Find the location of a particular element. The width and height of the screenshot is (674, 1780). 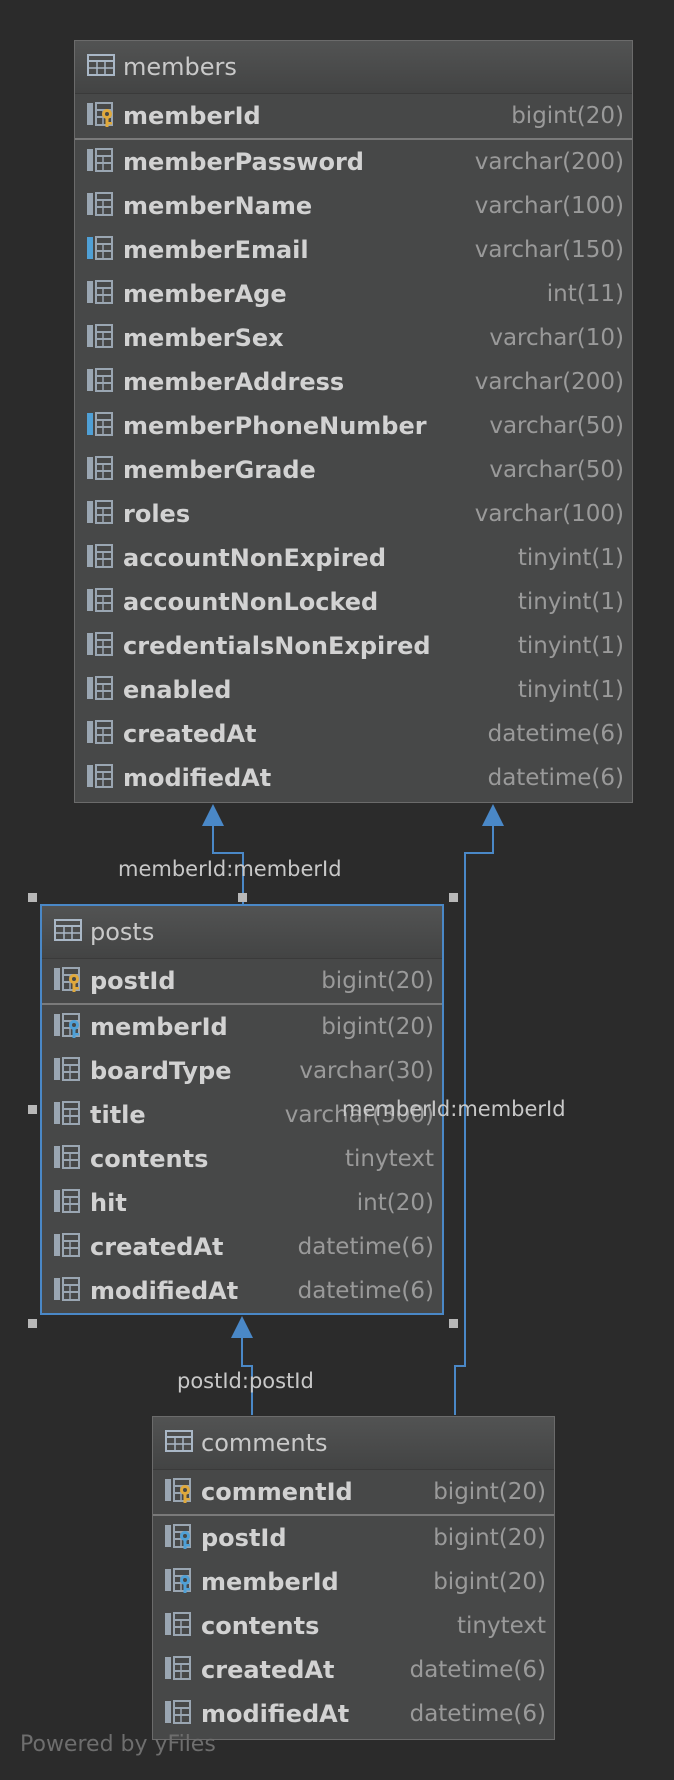

column-type: int(20) is located at coordinates (395, 1203).